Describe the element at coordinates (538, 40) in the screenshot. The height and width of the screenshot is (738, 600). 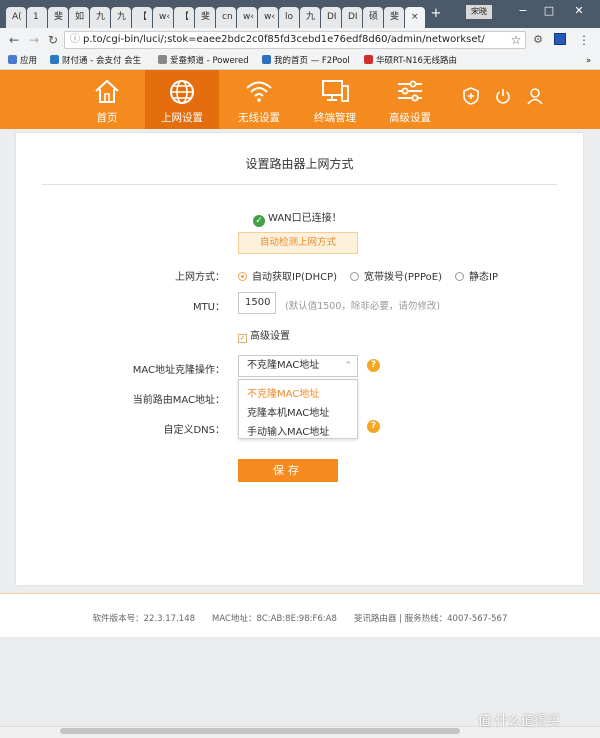
I see `extension-icon: ⚙` at that location.